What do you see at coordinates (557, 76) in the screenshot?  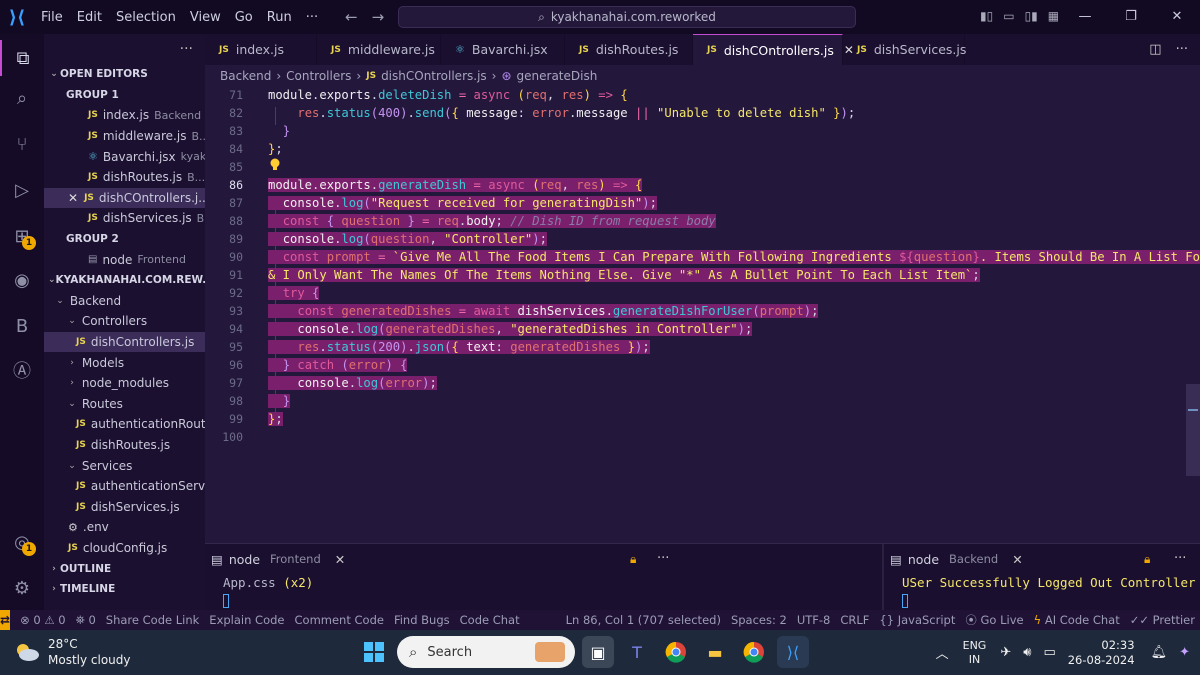 I see `breadcrumb-item: generateDish` at bounding box center [557, 76].